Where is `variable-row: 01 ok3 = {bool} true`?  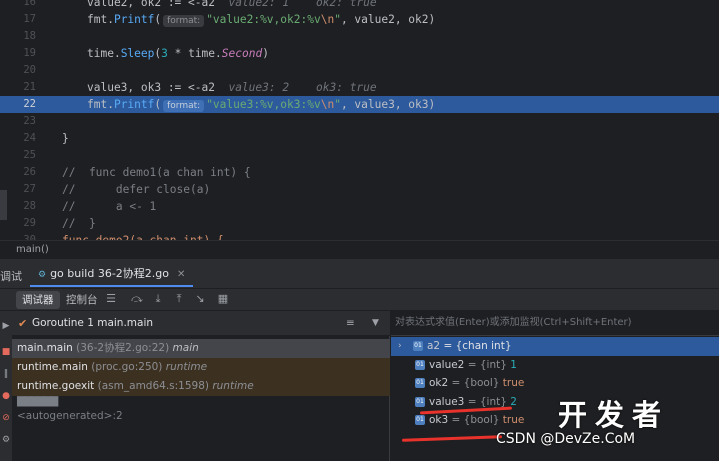
variable-row: 01 ok3 = {bool} true is located at coordinates (555, 420).